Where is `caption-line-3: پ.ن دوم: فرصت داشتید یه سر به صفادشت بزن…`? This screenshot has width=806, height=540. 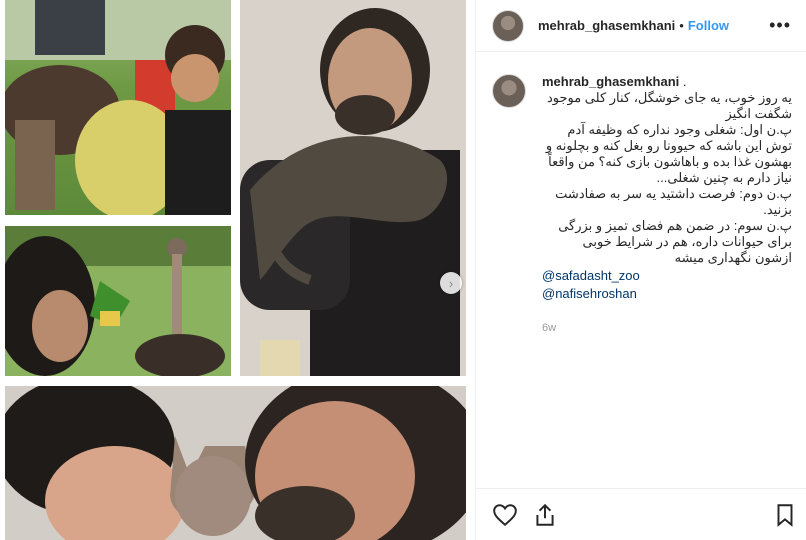 caption-line-3: پ.ن دوم: فرصت داشتید یه سر به صفادشت بزن… is located at coordinates (671, 201).